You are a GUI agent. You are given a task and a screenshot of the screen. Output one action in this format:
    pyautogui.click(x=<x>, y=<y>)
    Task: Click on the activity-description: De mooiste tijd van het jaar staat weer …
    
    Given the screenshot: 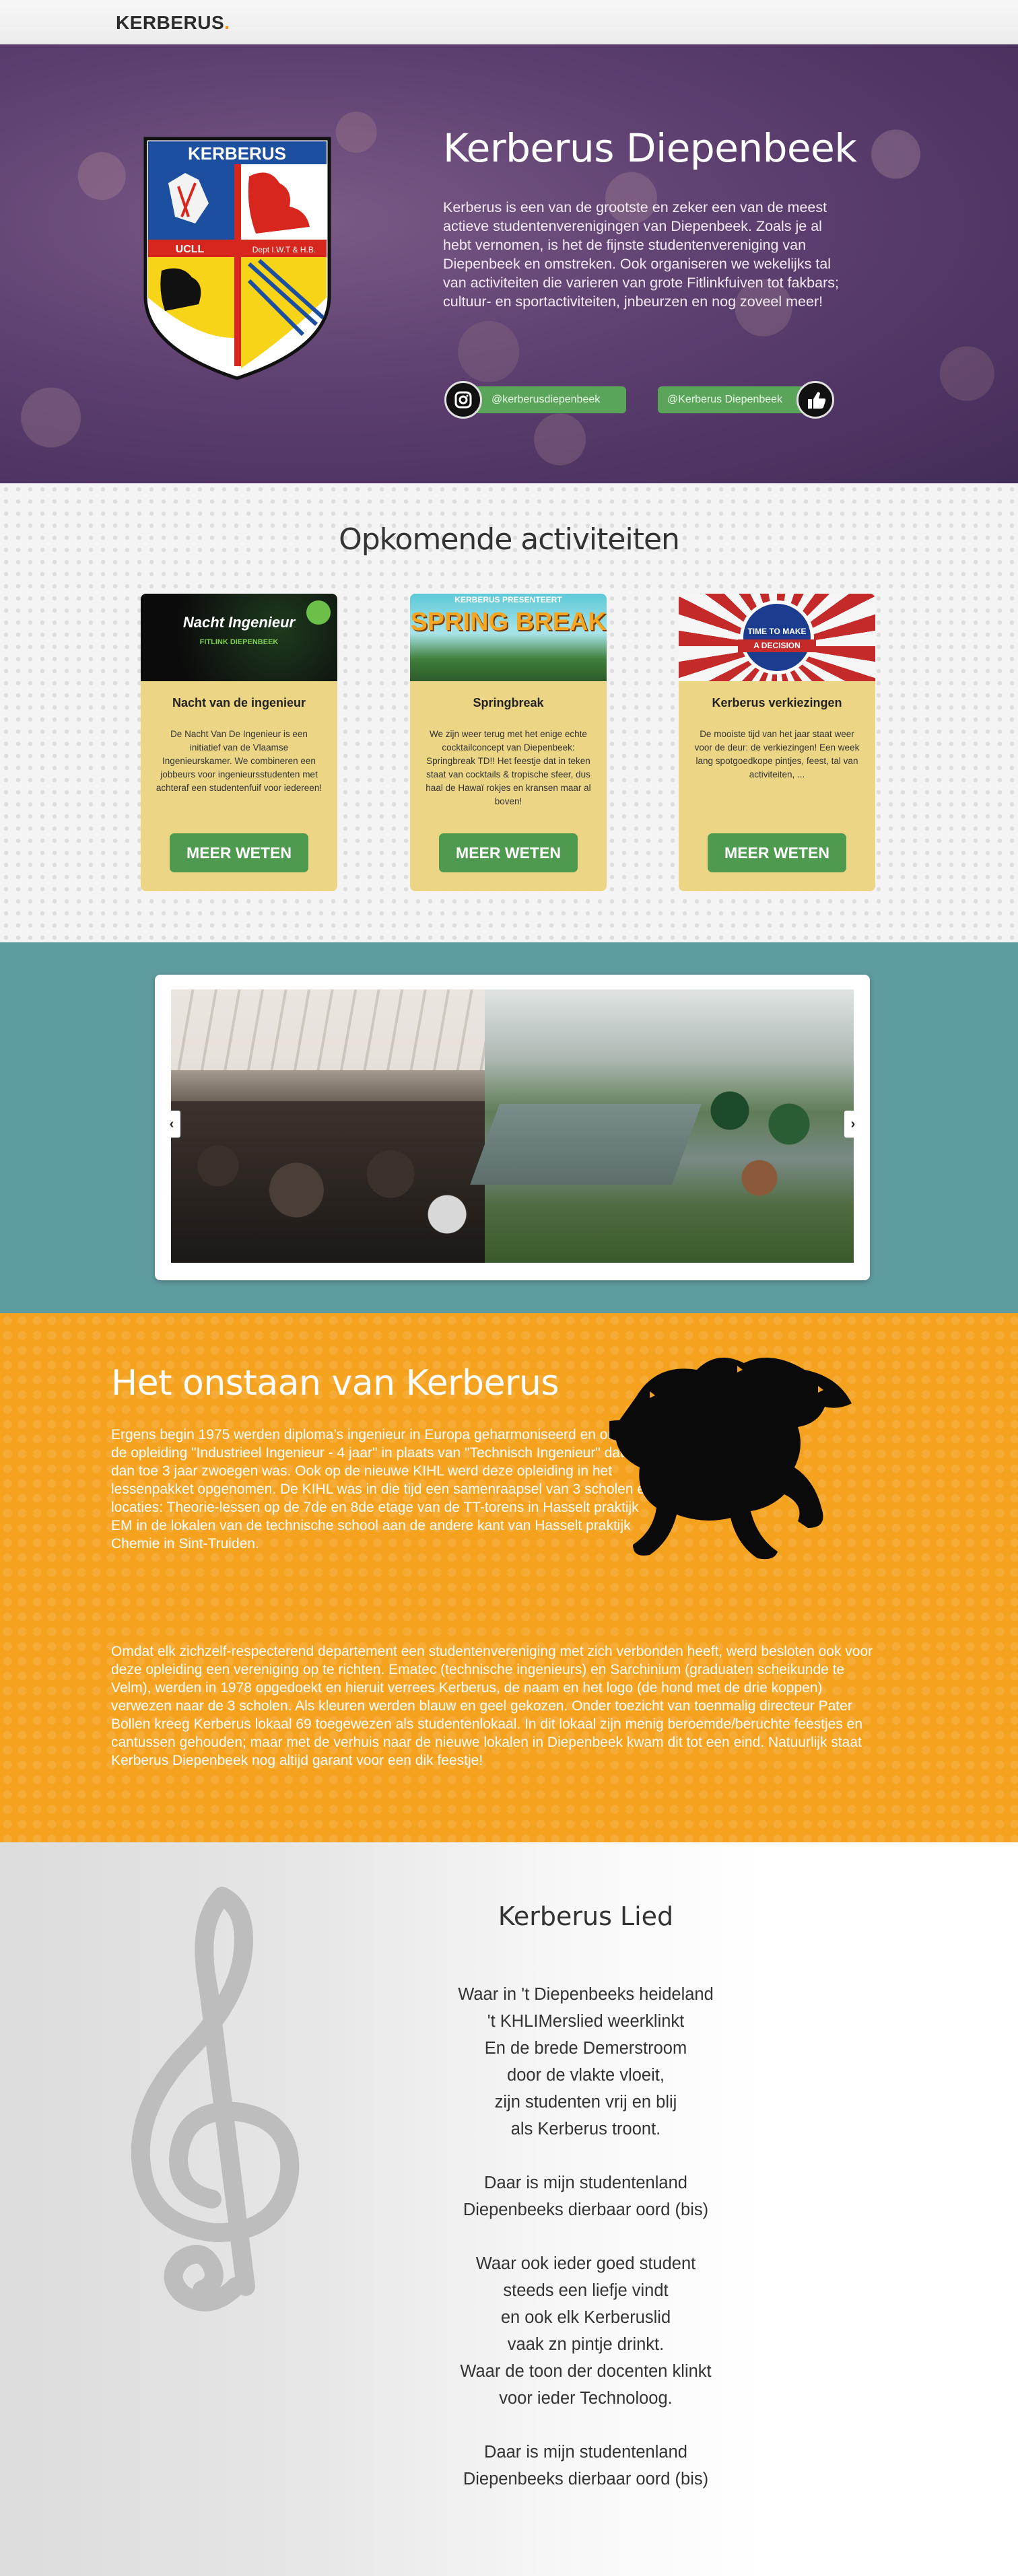 What is the action you would take?
    pyautogui.click(x=777, y=754)
    